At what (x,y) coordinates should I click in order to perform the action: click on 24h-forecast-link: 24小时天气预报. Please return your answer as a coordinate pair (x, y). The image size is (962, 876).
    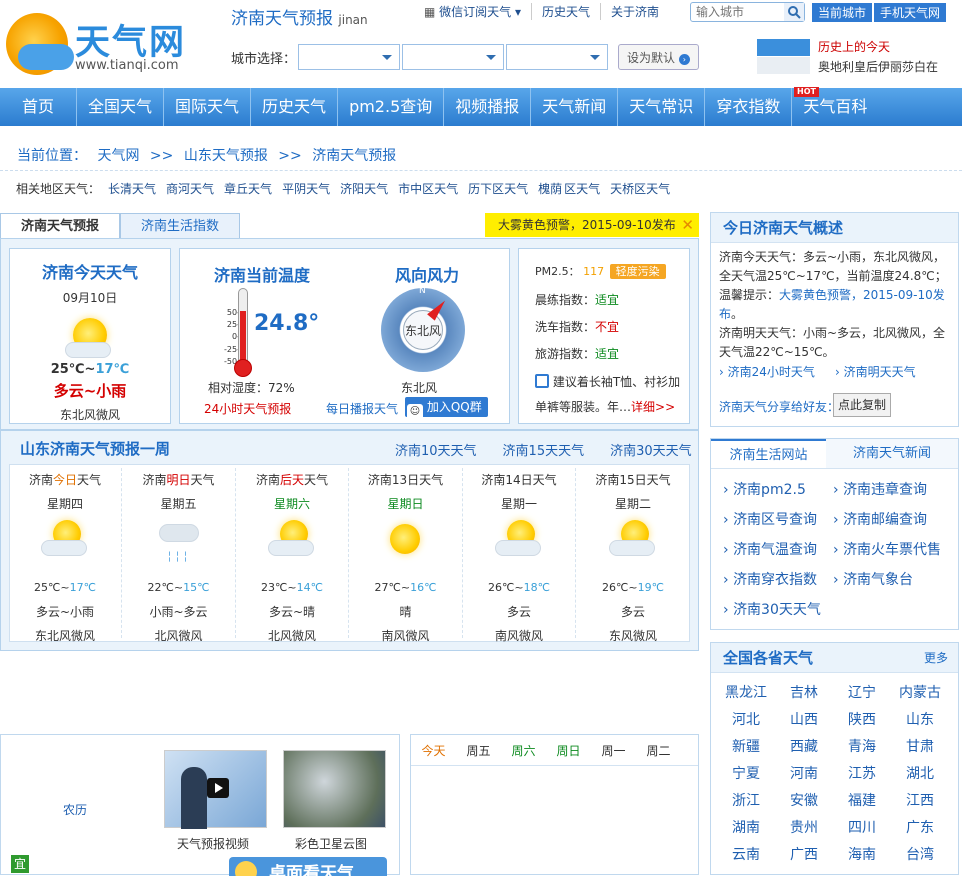
    Looking at the image, I should click on (247, 408).